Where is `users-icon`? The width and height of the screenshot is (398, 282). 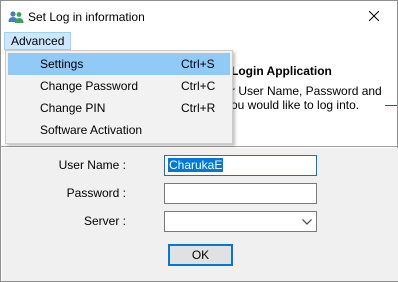 users-icon is located at coordinates (16, 17).